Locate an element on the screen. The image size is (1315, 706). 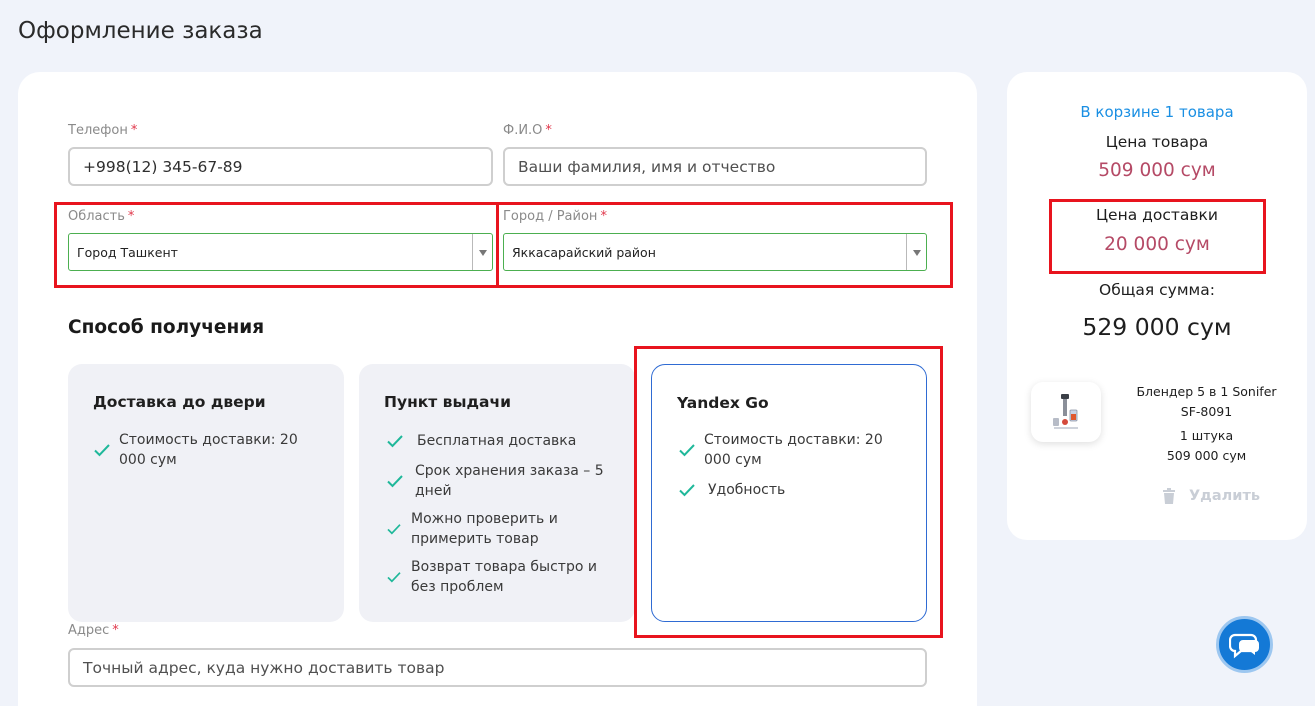
chat-bubble-icon is located at coordinates (1243, 645).